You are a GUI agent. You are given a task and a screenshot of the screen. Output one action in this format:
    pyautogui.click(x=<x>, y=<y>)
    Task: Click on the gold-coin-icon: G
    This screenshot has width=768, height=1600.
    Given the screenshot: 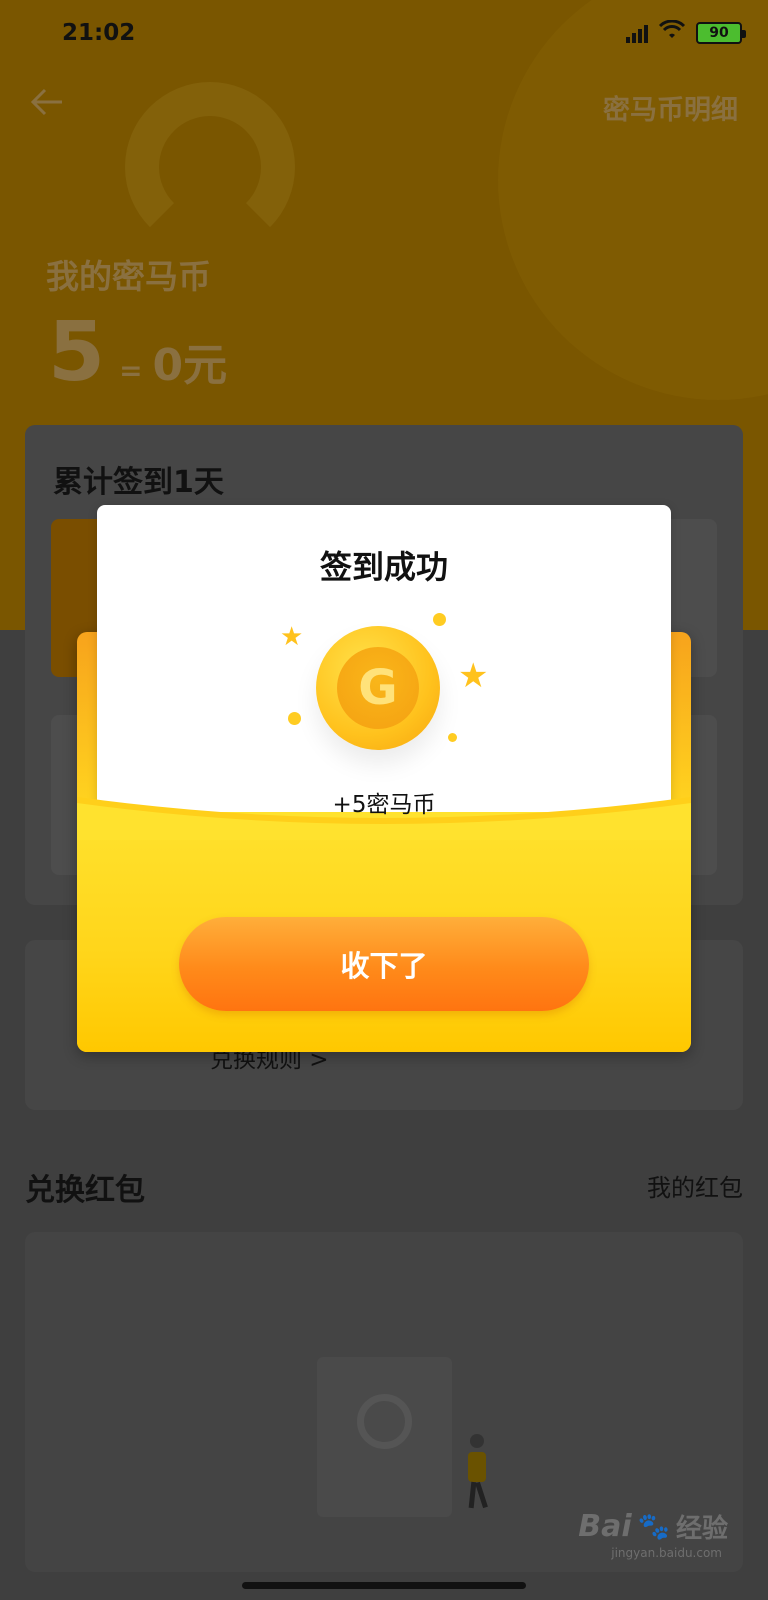 What is the action you would take?
    pyautogui.click(x=378, y=688)
    